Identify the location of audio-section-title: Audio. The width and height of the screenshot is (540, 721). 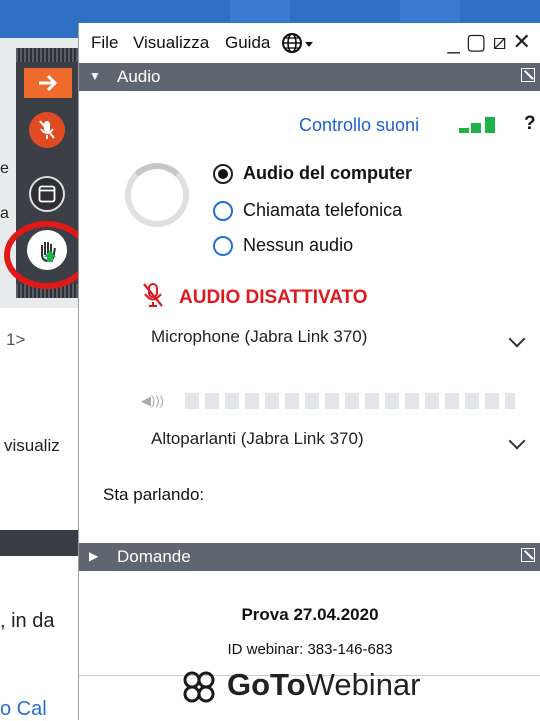
(139, 76).